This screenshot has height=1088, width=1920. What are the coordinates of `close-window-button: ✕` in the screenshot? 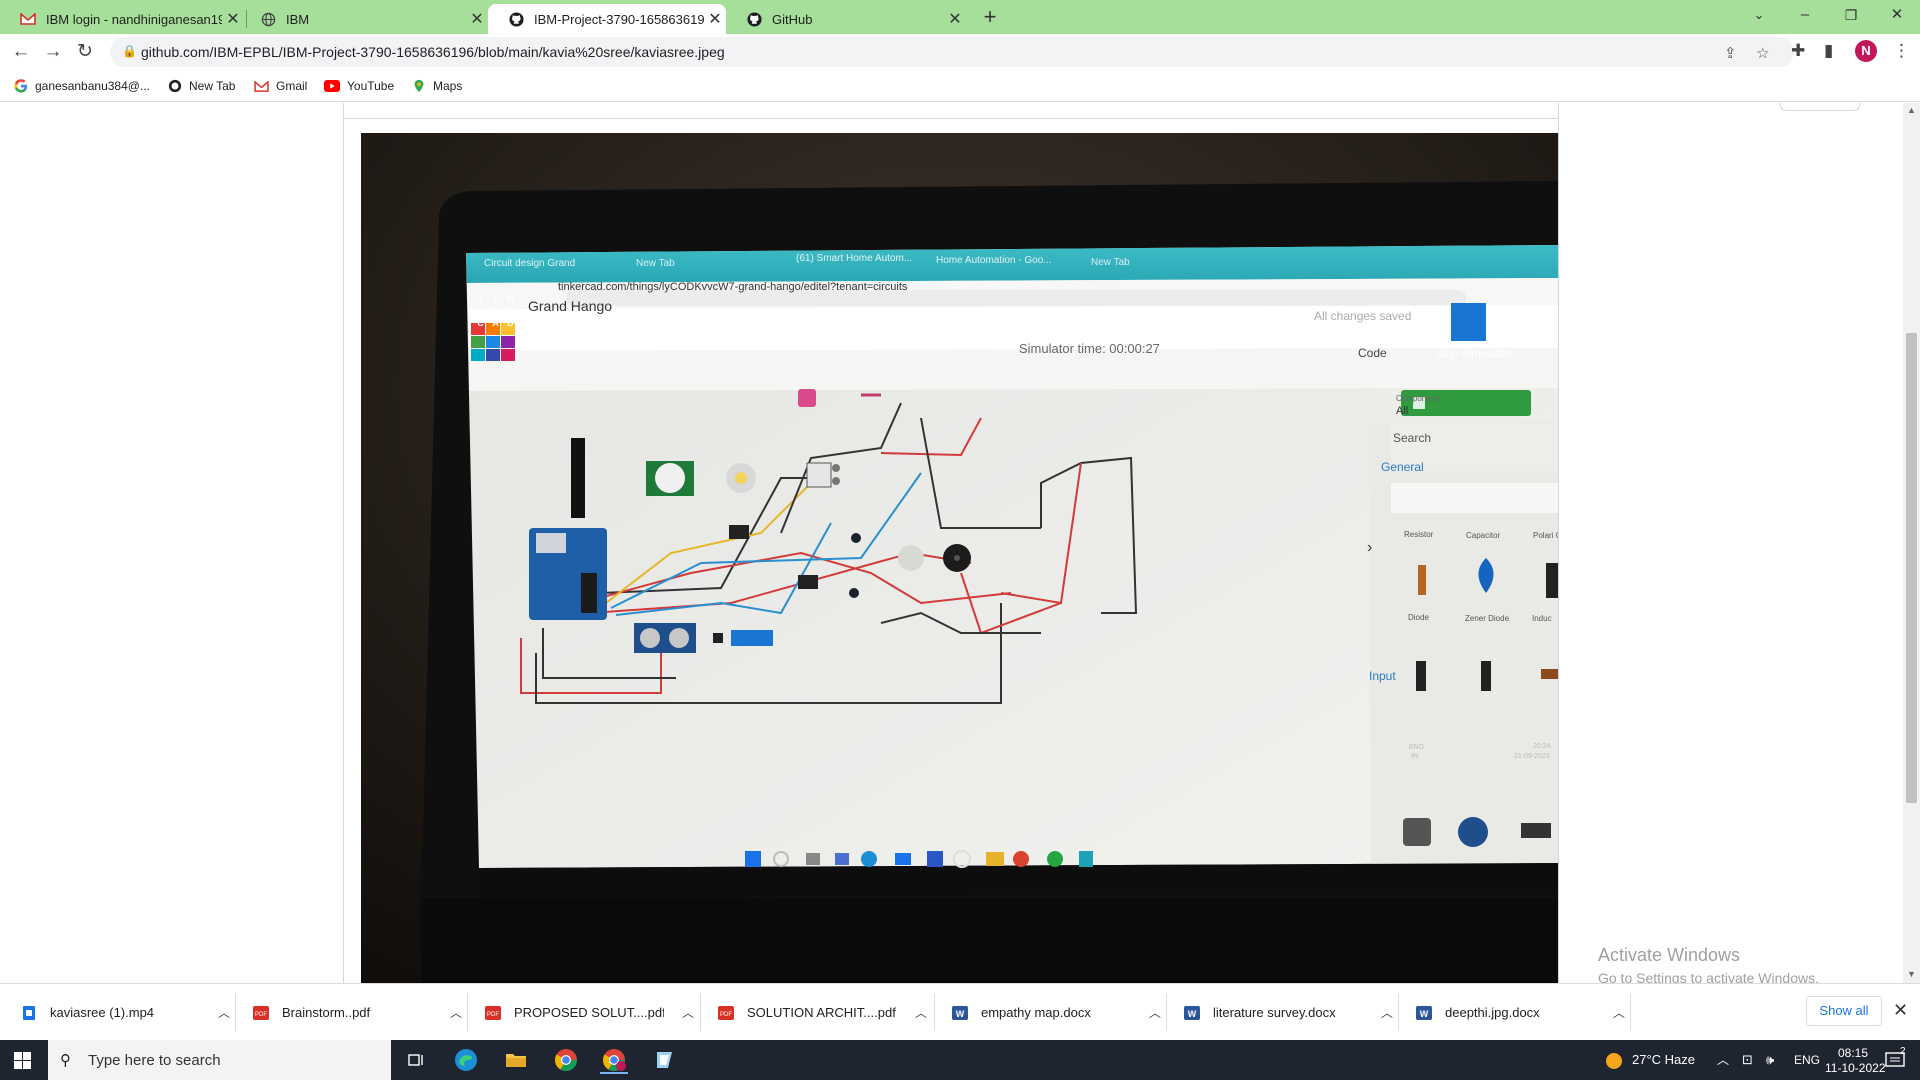 It's located at (1897, 16).